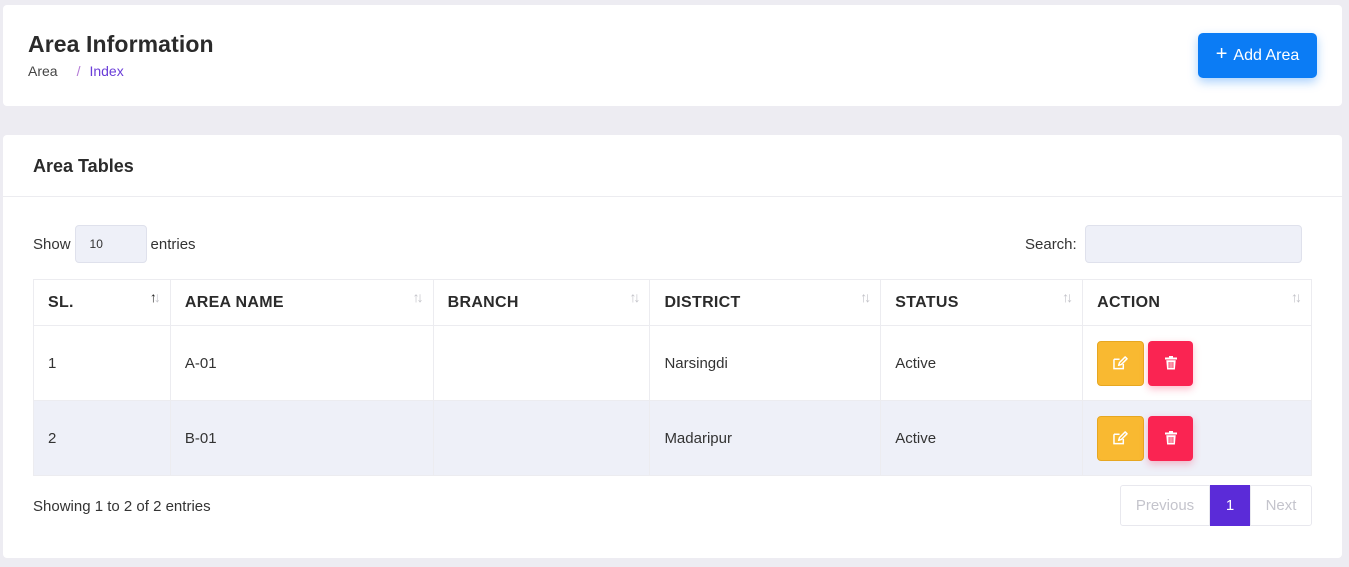 Image resolution: width=1349 pixels, height=567 pixels. I want to click on column-header-district: DISTRICT ↑↓, so click(765, 302).